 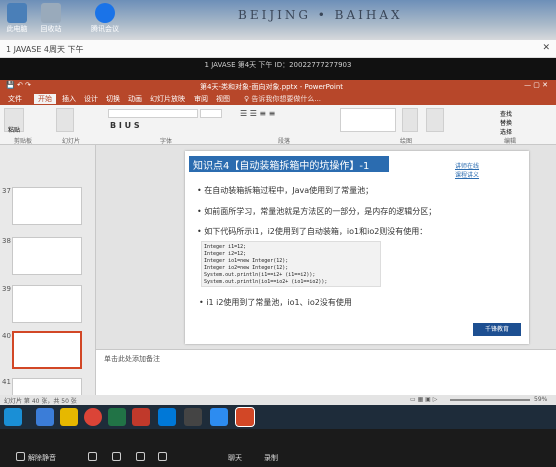 I want to click on video-icon, so click(x=92, y=456).